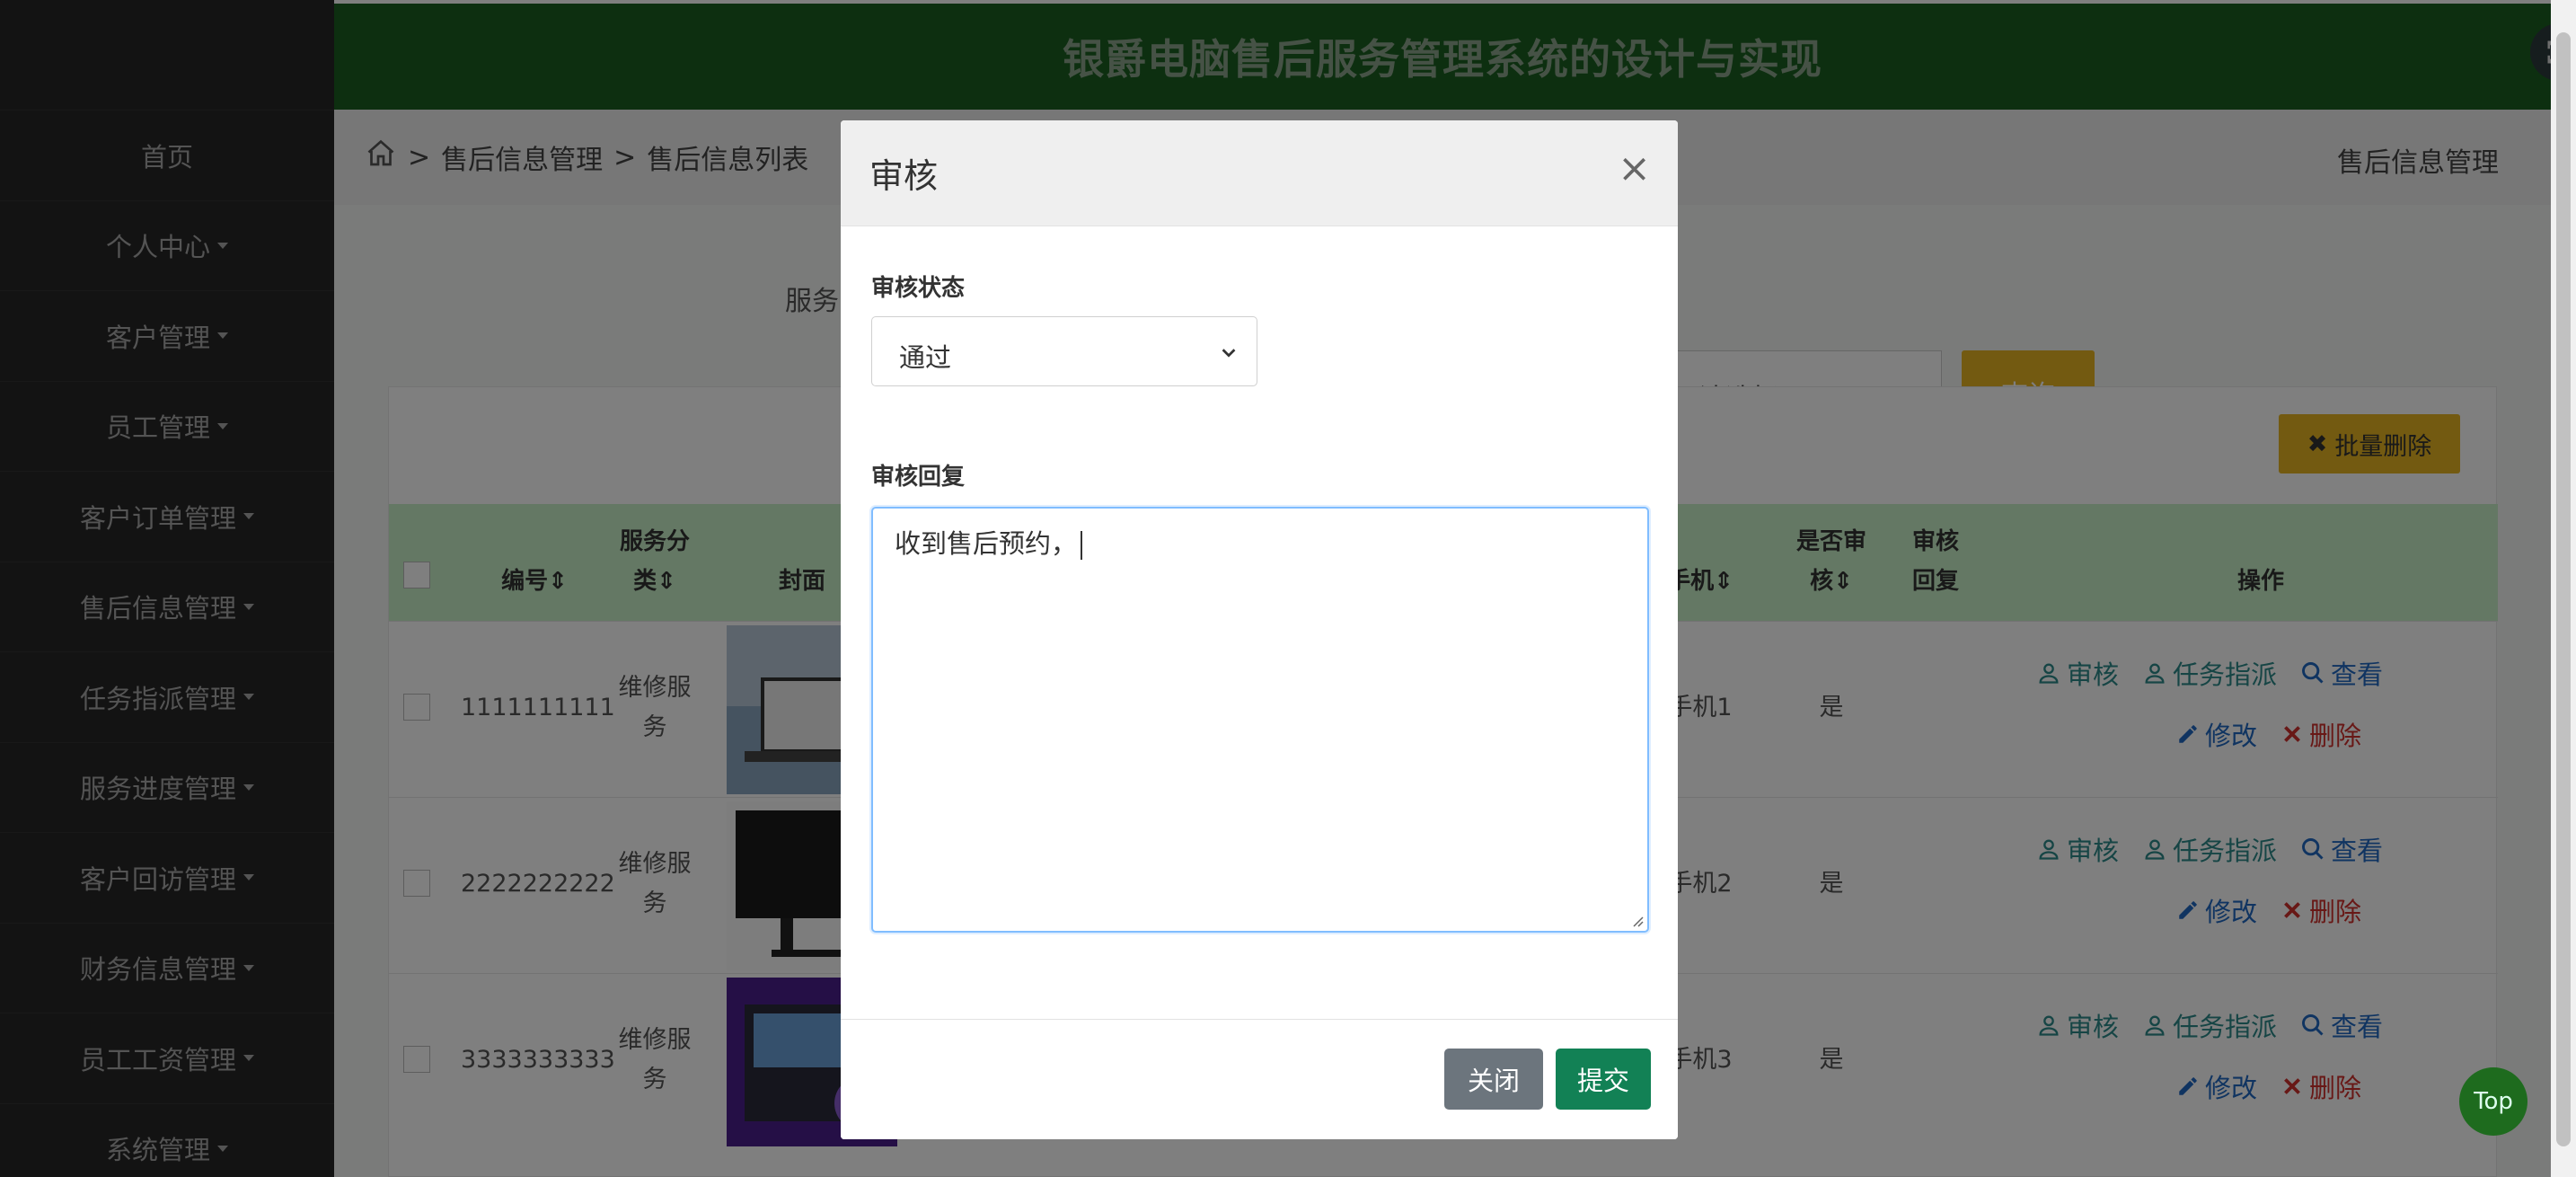 The width and height of the screenshot is (2576, 1177). I want to click on modal-title: 审核, so click(904, 176).